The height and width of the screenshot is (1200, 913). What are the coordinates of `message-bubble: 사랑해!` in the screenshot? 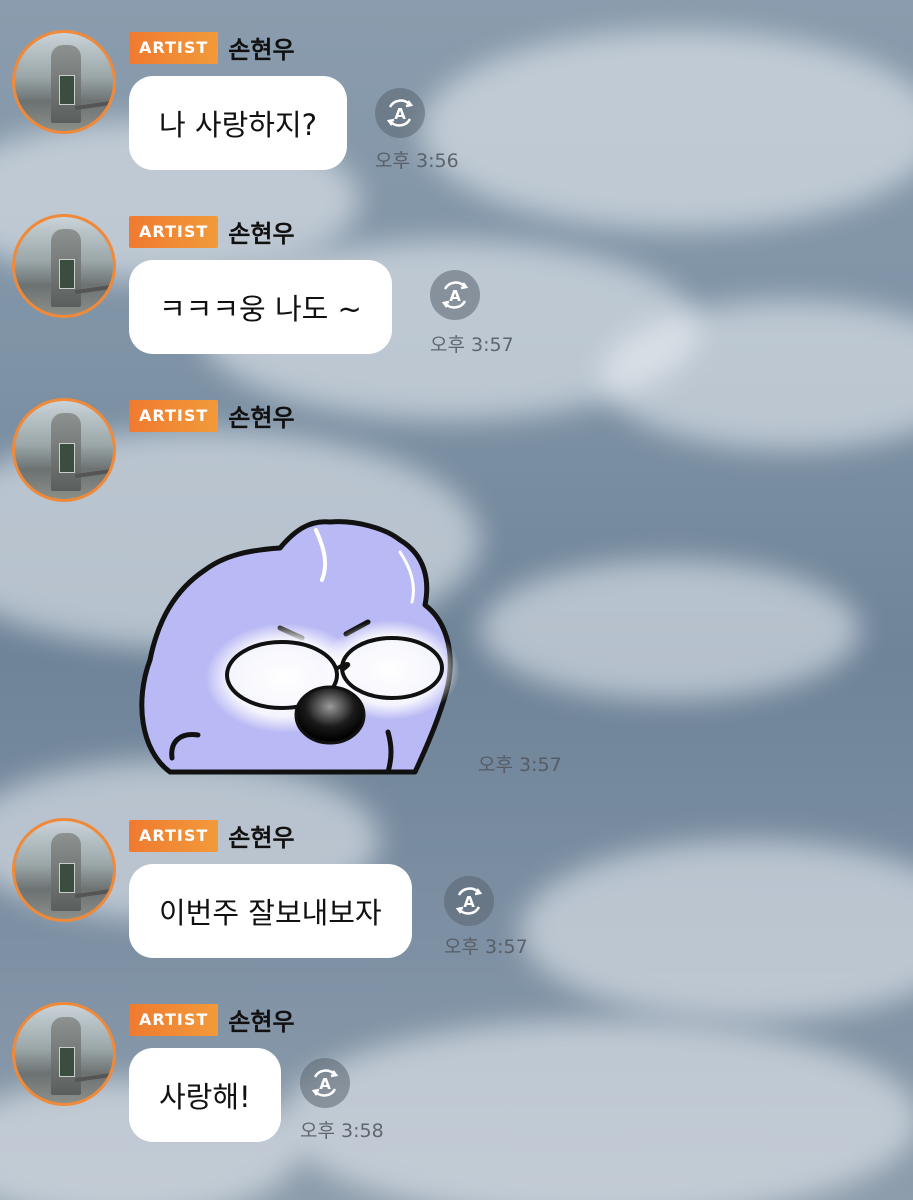 It's located at (205, 1095).